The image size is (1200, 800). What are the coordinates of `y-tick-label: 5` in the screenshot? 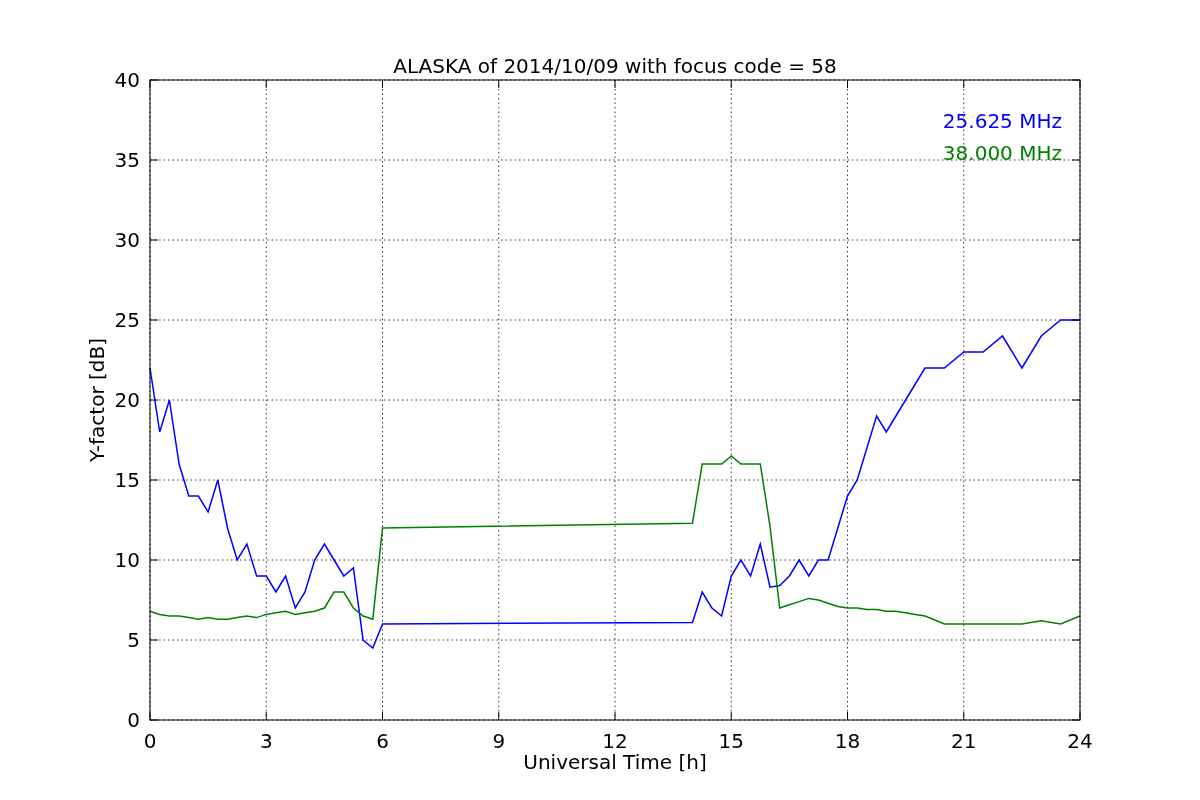 It's located at (133, 640).